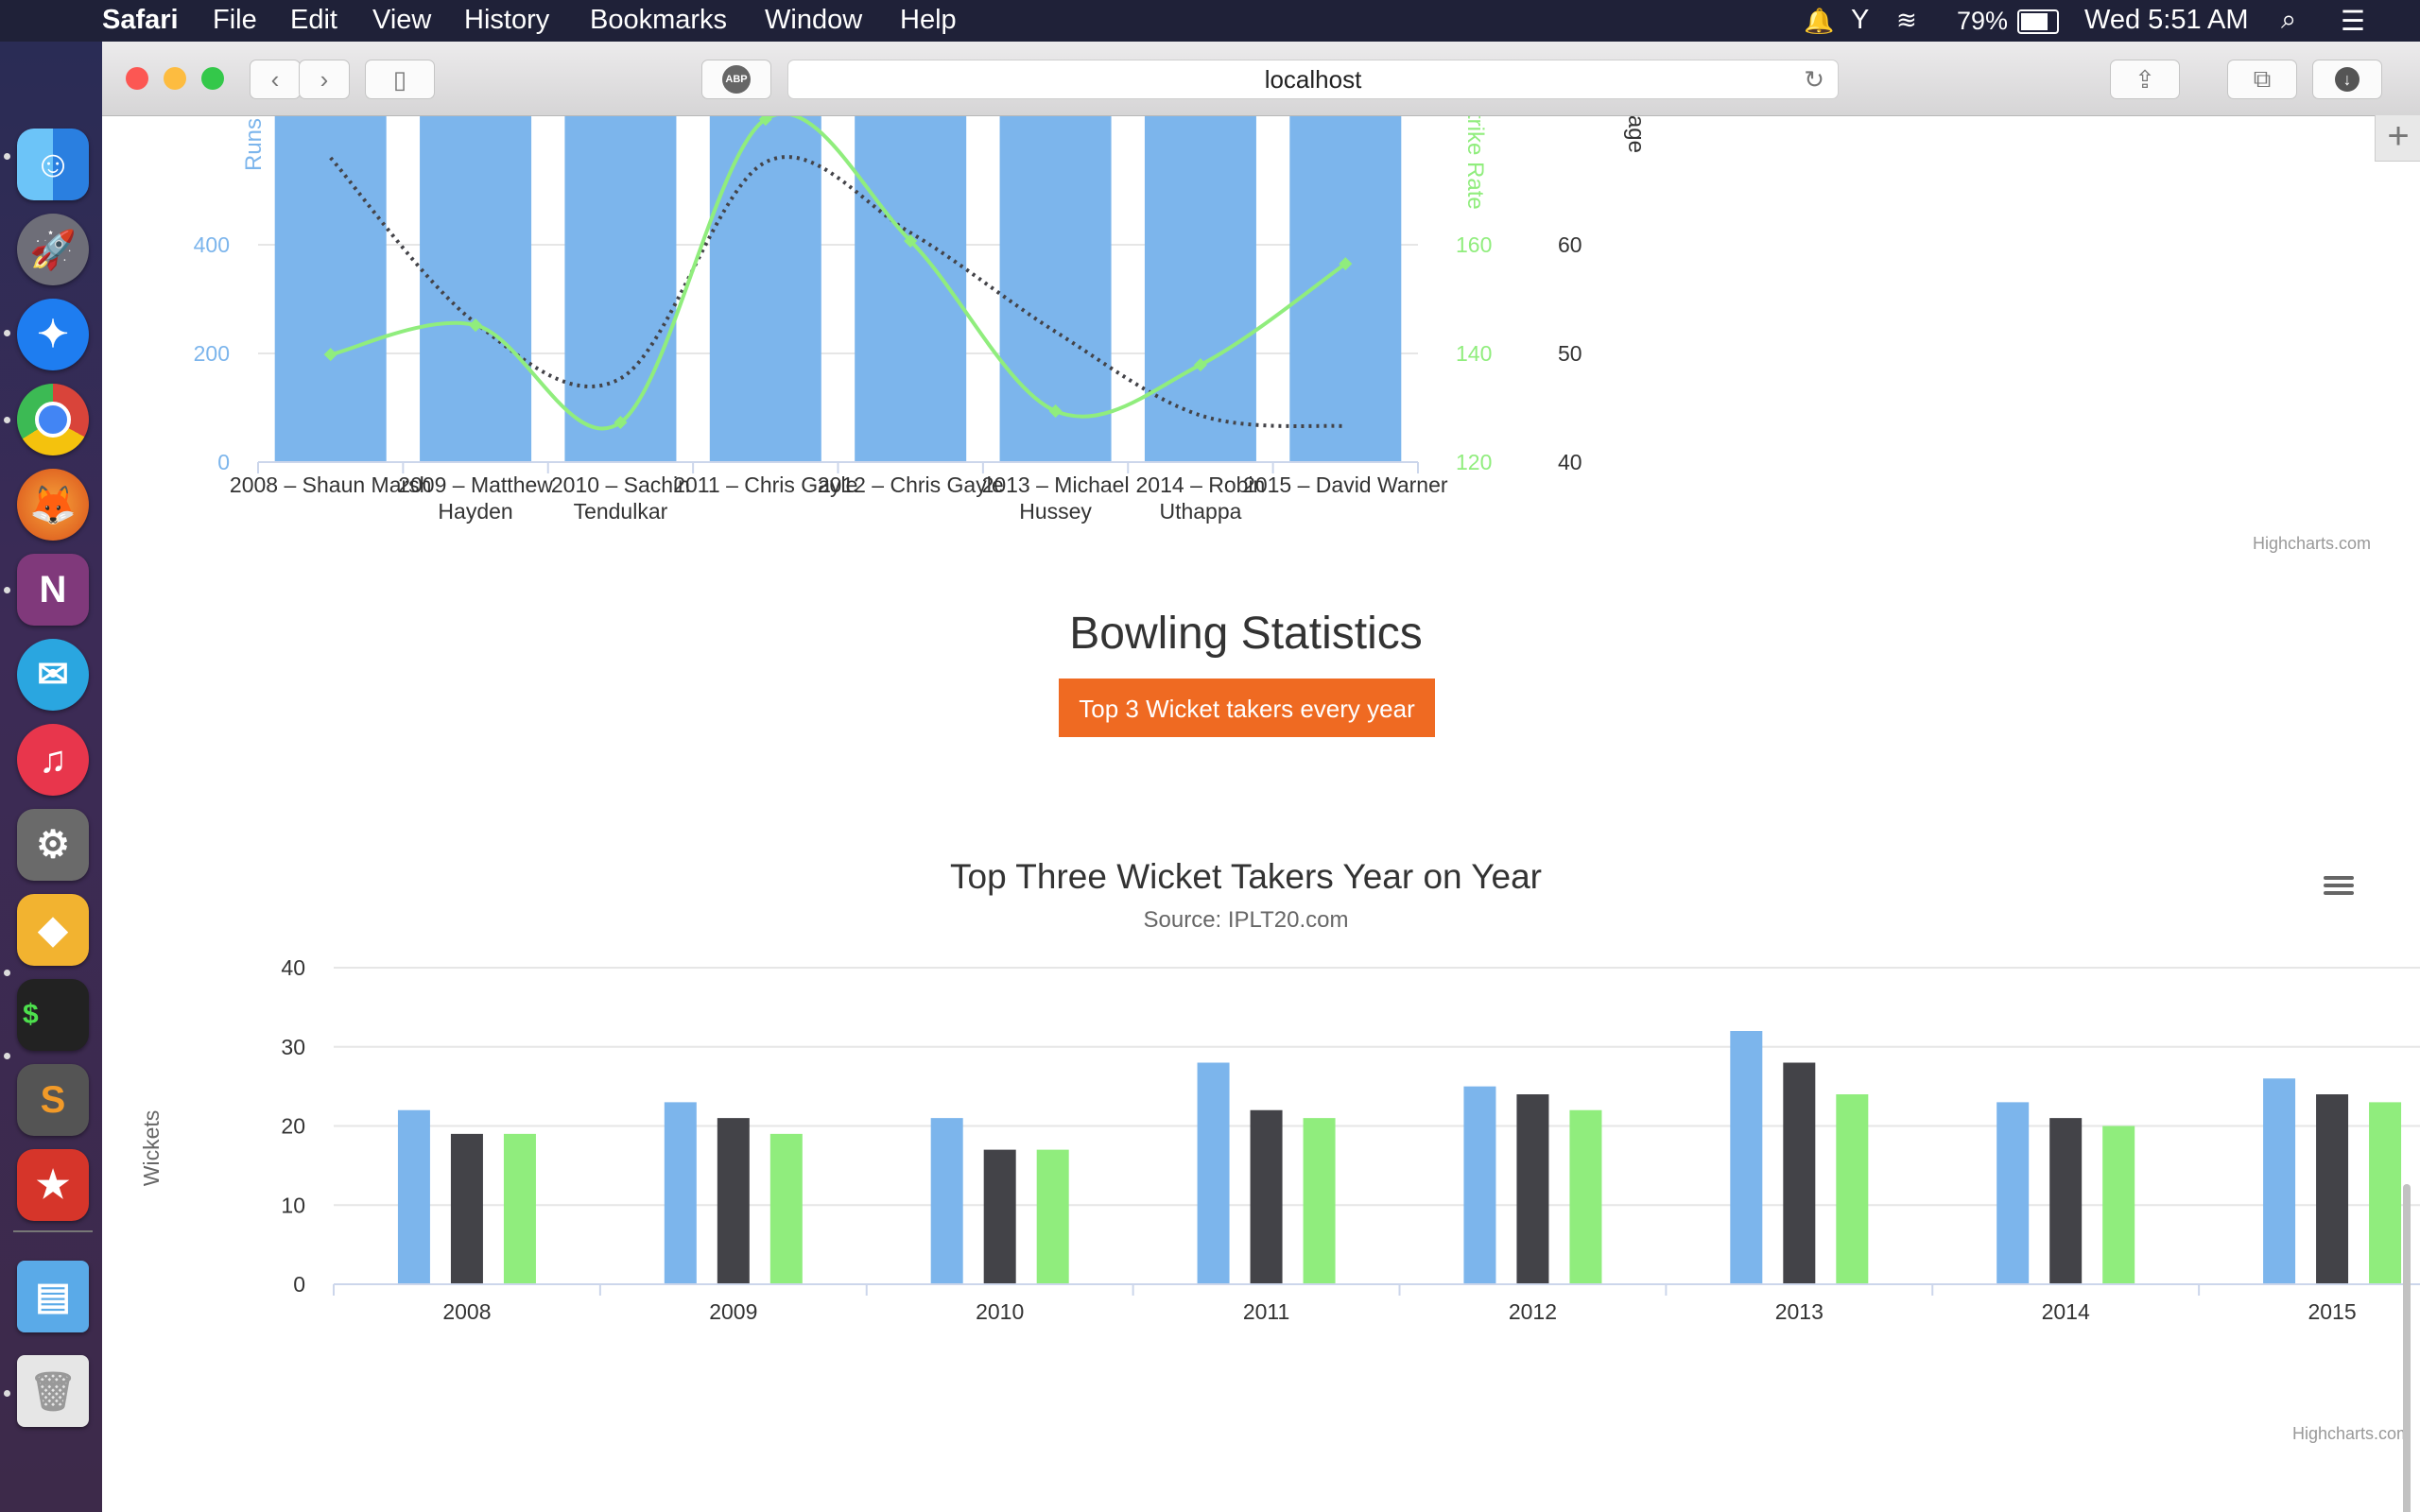 This screenshot has width=2420, height=1512. Describe the element at coordinates (1819, 21) in the screenshot. I see `notification-icon: 🔔` at that location.